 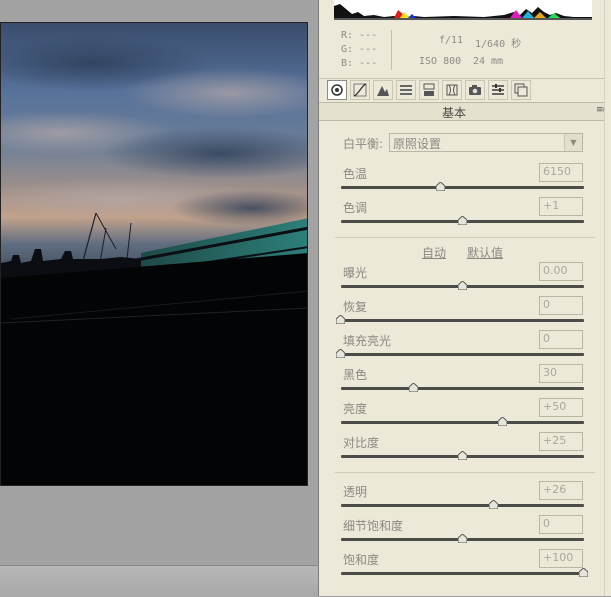 I want to click on snapshots-tab-icon, so click(x=521, y=90).